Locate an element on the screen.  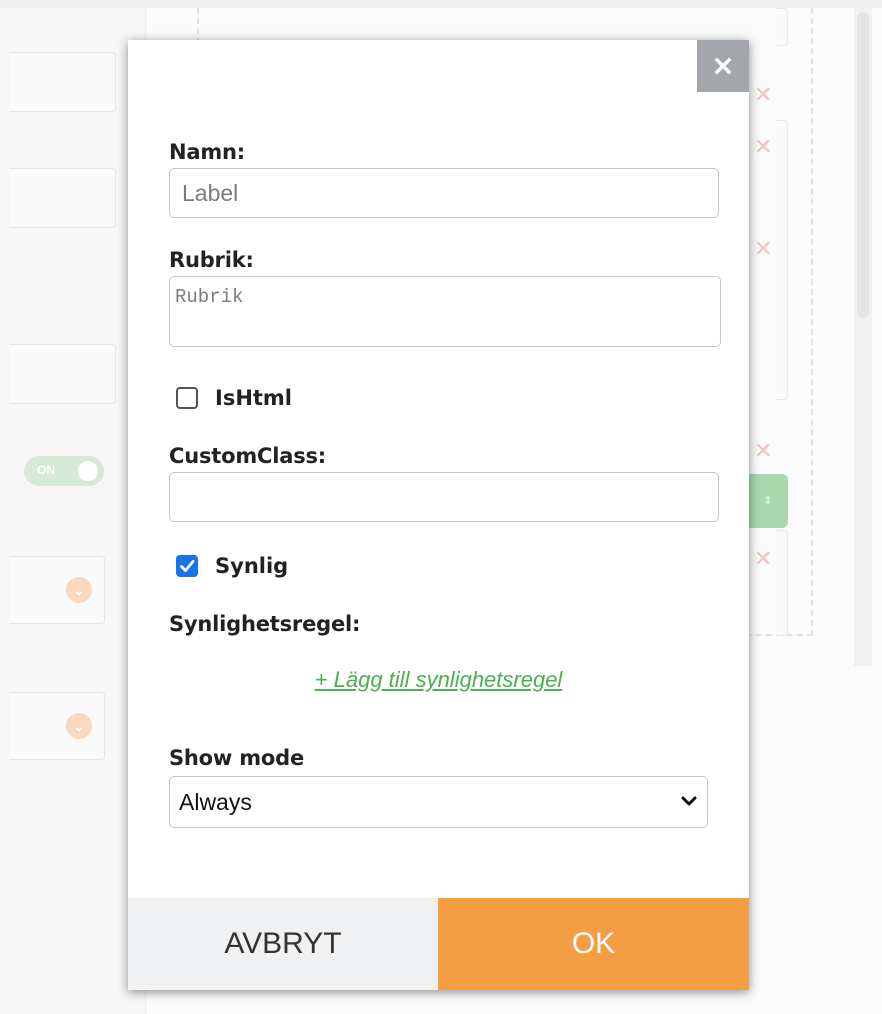
toggle-knob is located at coordinates (88, 471).